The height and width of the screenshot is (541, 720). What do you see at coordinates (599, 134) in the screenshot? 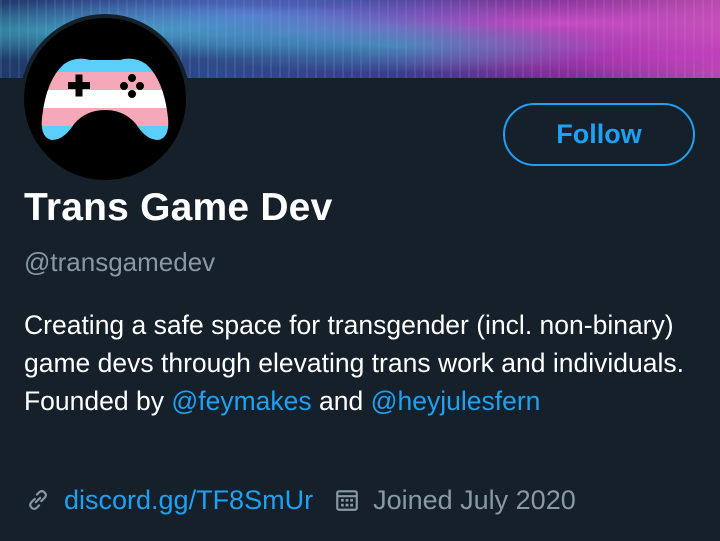
I see `follow-button: Follow` at bounding box center [599, 134].